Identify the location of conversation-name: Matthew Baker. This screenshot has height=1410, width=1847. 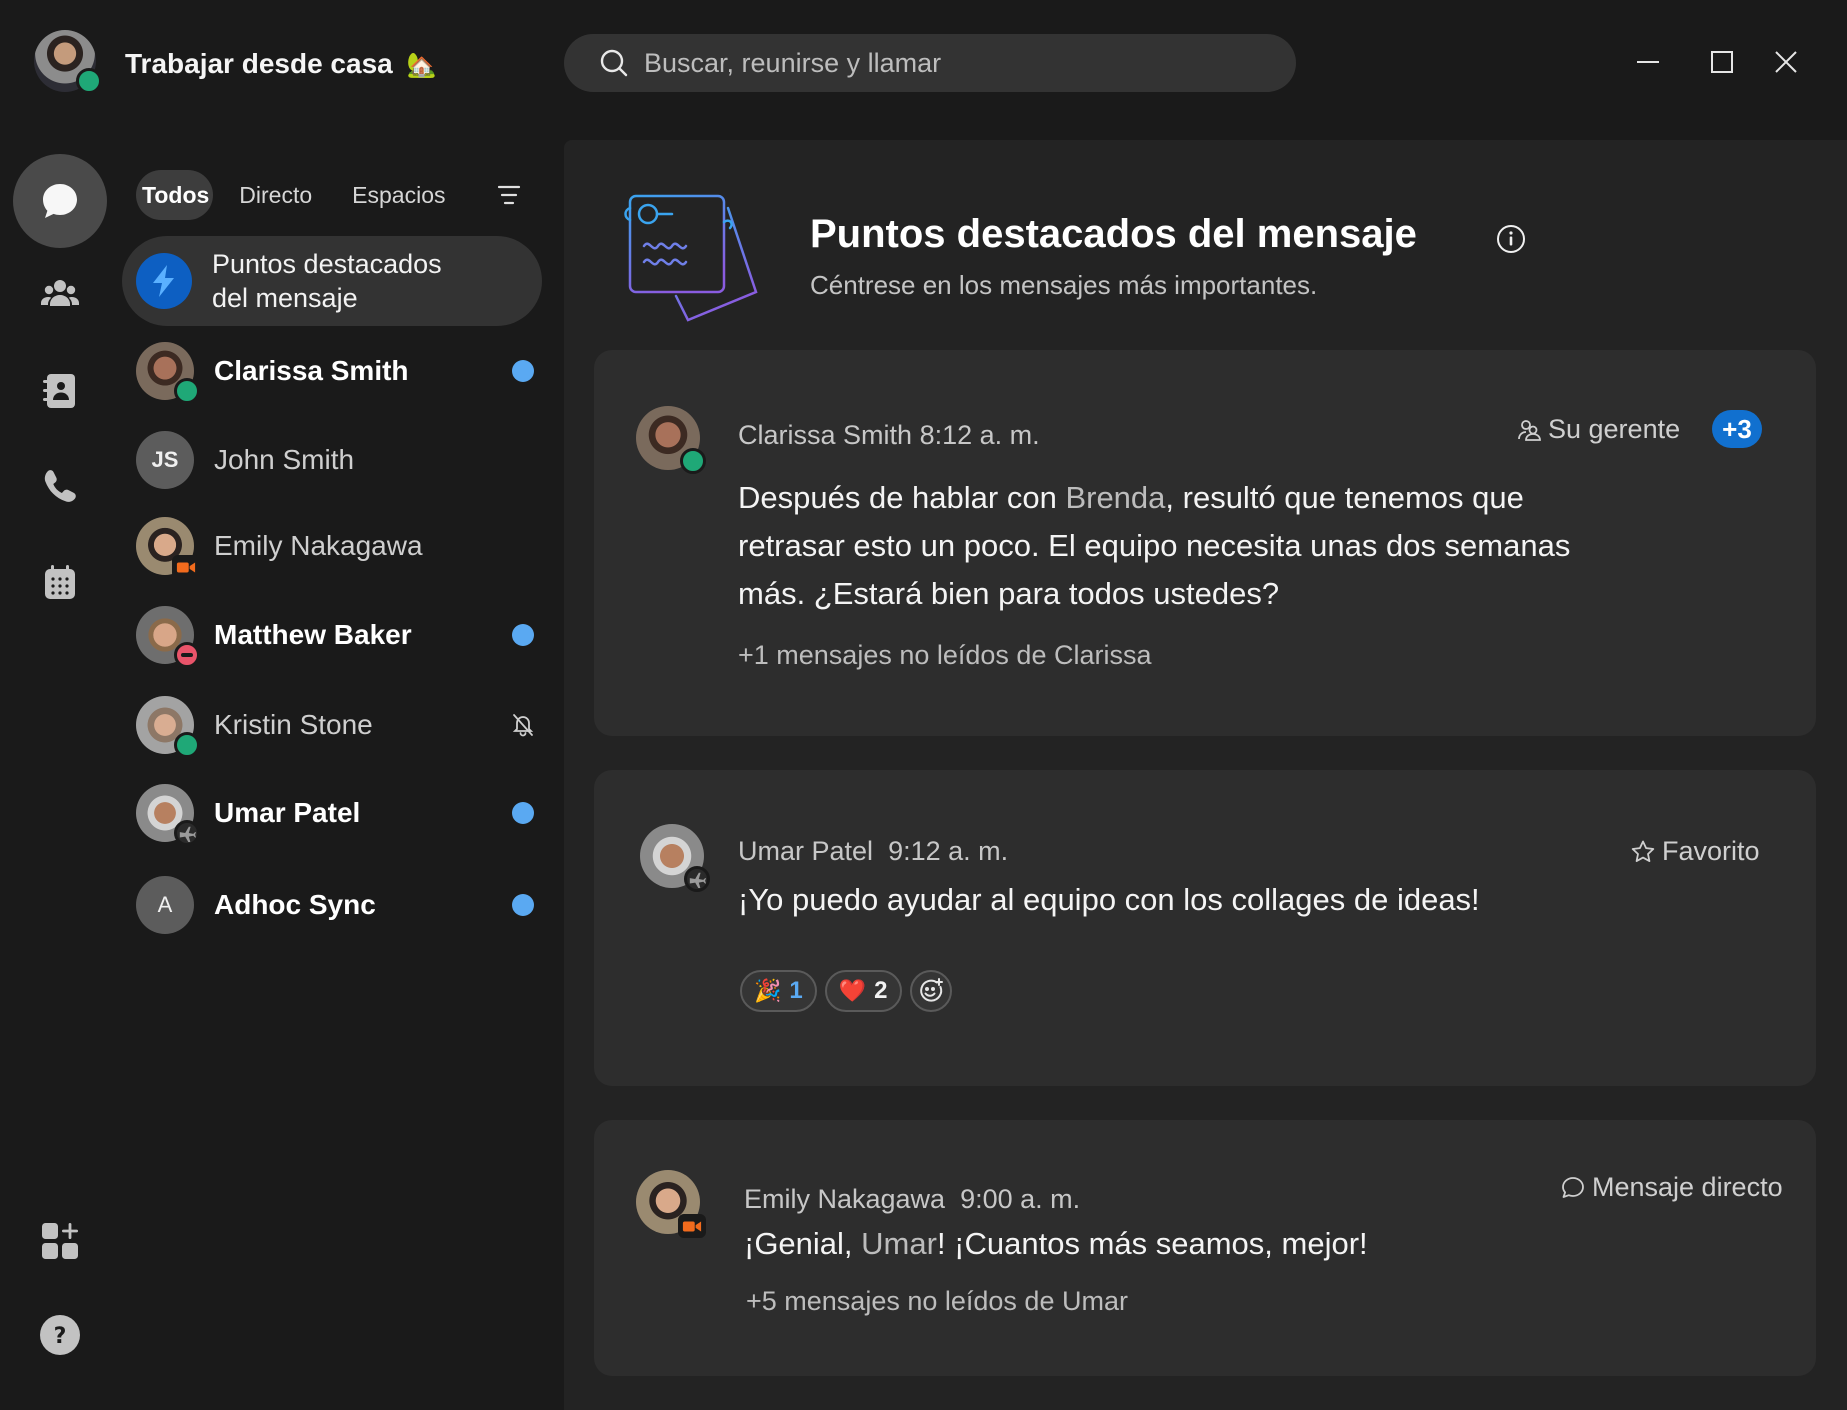
(313, 634).